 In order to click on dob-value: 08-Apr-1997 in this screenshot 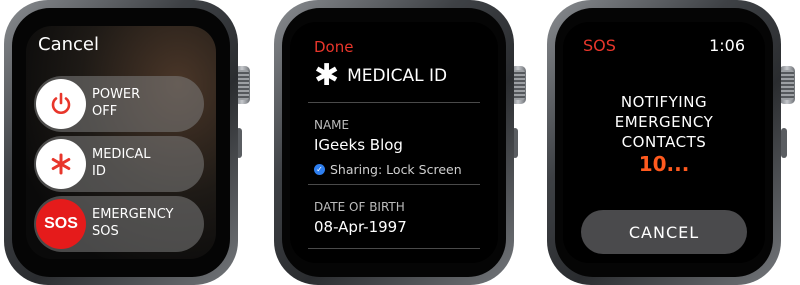, I will do `click(360, 227)`.